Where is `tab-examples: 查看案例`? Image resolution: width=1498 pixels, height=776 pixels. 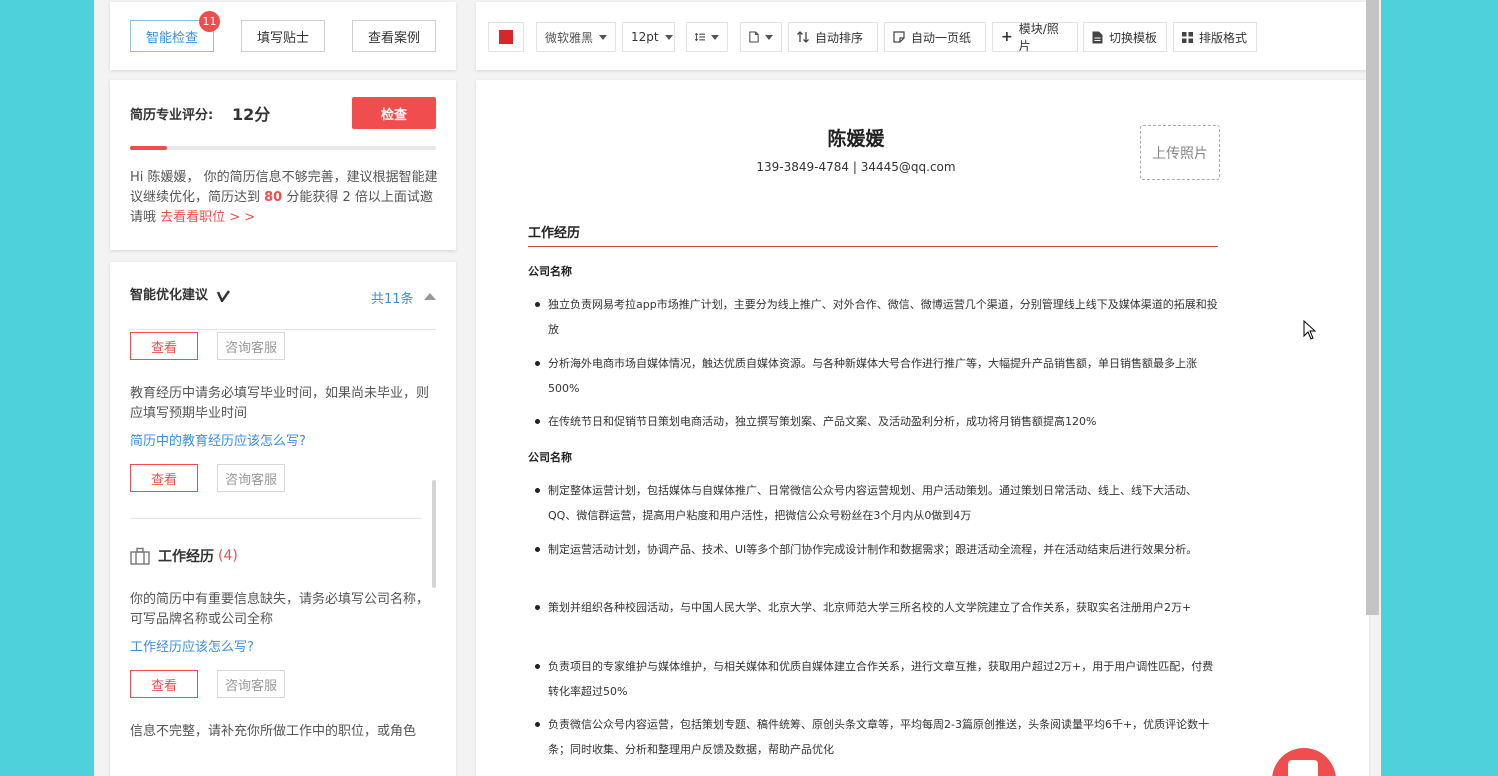
tab-examples: 查看案例 is located at coordinates (394, 36).